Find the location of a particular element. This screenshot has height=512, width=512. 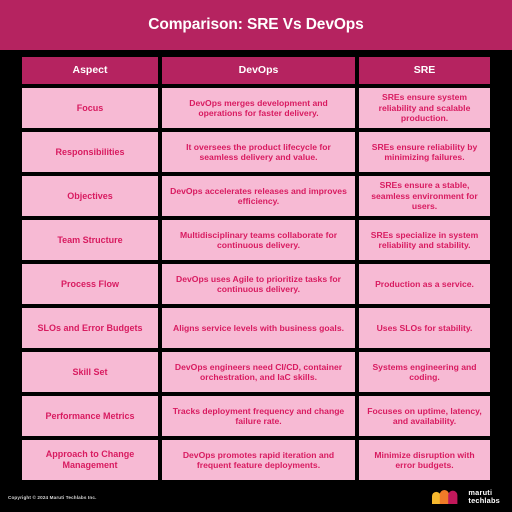

brand-name-line2: techlabs is located at coordinates (484, 500).